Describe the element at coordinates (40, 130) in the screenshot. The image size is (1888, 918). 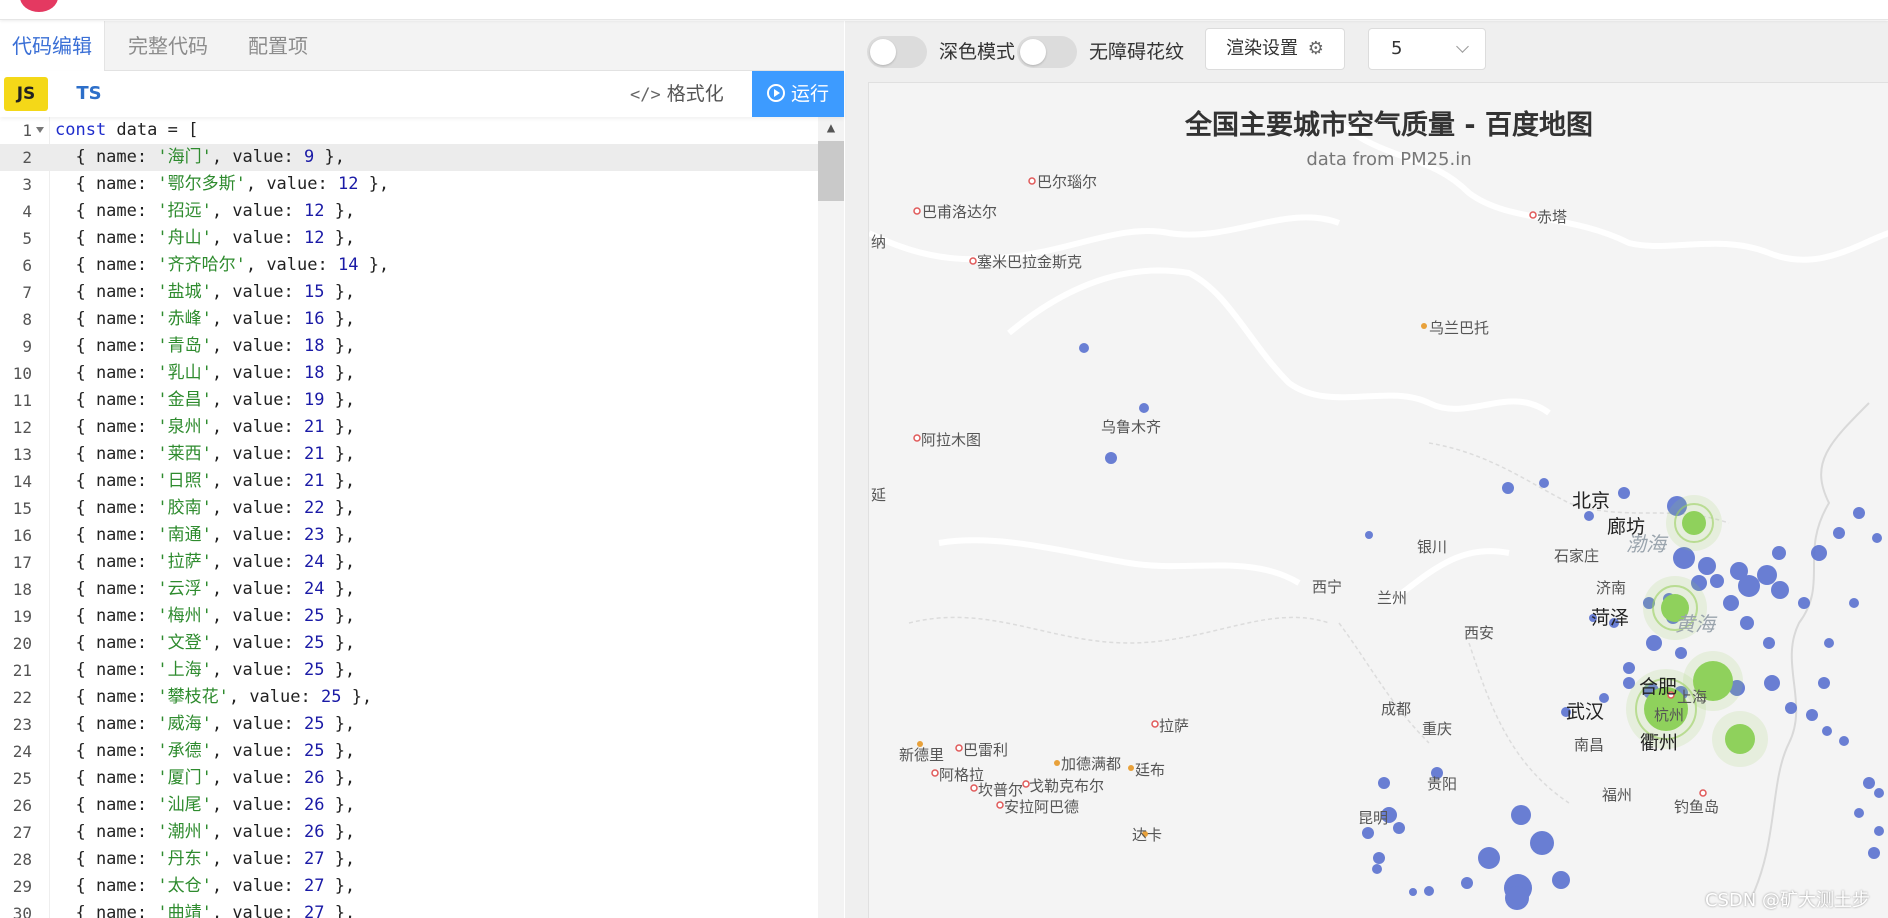
I see `fold-arrow-icon` at that location.